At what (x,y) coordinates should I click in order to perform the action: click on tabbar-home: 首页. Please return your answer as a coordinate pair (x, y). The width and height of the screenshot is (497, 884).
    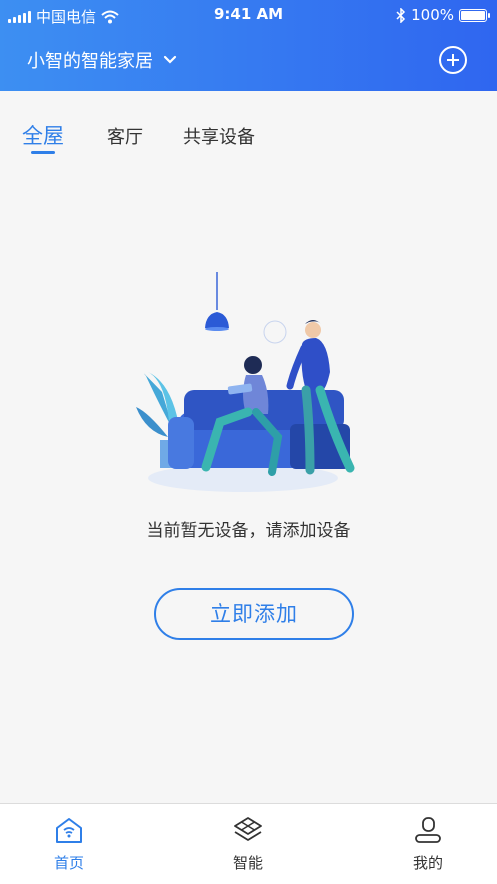
    Looking at the image, I should click on (69, 843).